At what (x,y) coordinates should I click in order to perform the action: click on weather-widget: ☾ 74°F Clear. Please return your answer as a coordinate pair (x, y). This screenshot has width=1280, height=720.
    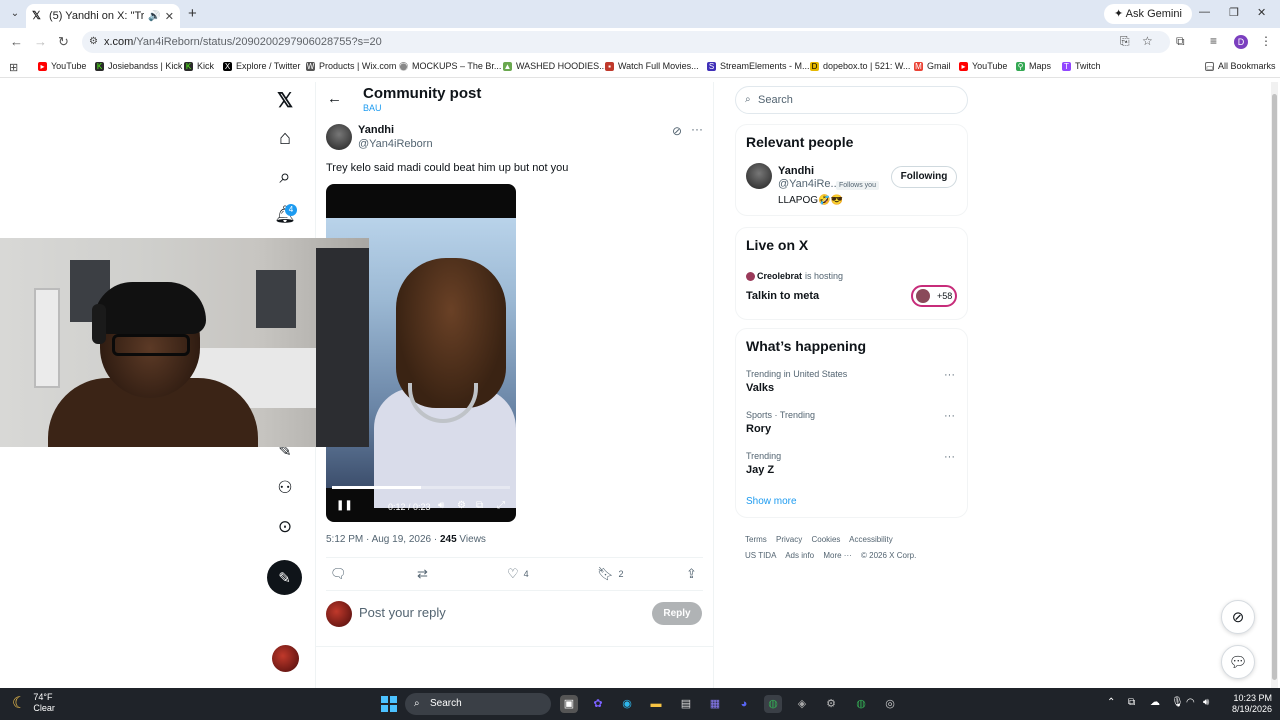
    Looking at the image, I should click on (33, 703).